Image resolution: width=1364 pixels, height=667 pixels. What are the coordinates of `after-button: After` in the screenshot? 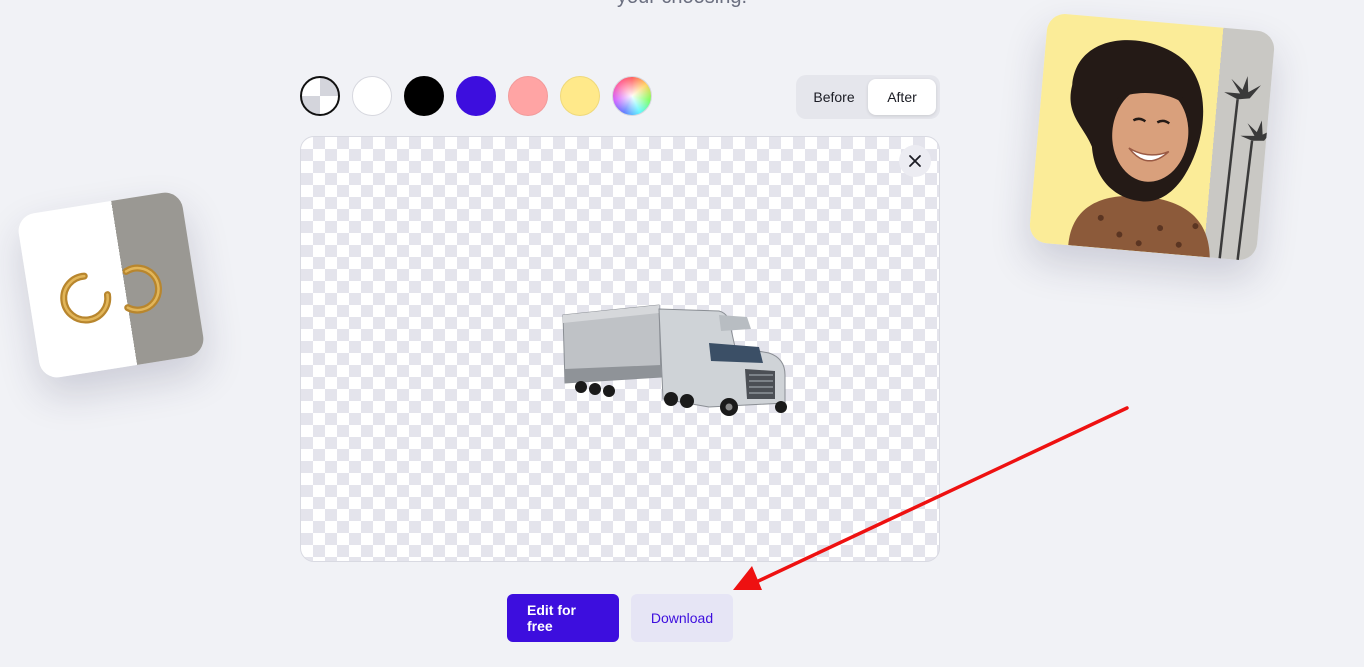 It's located at (902, 97).